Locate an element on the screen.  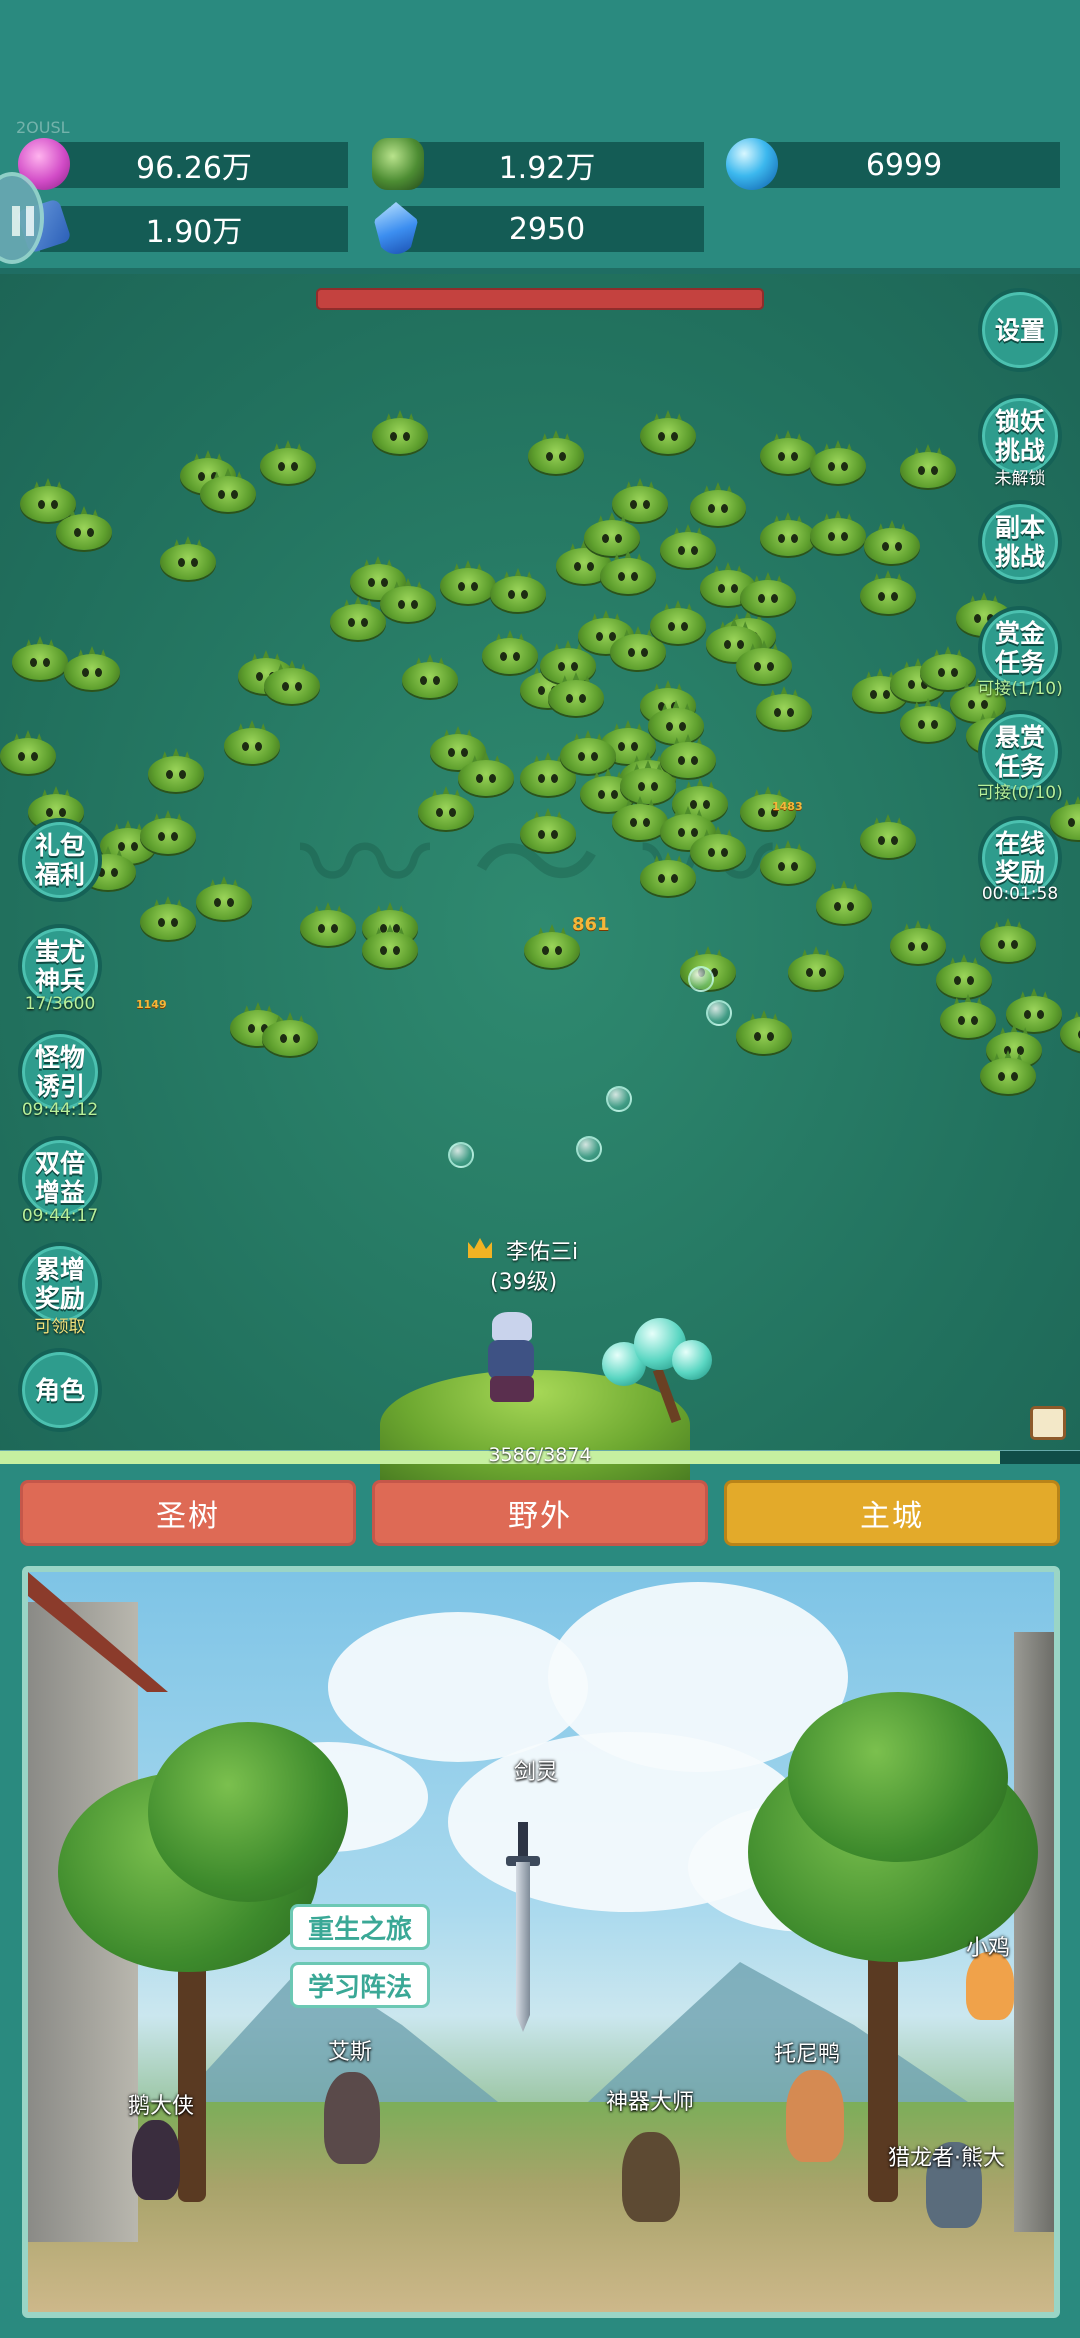
leaf-counter: 1.92万 is located at coordinates (547, 165).